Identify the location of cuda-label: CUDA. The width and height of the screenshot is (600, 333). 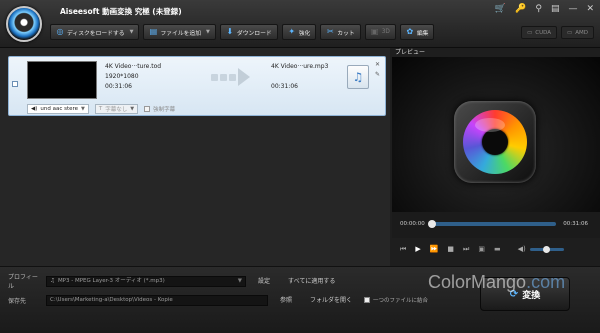
(543, 32).